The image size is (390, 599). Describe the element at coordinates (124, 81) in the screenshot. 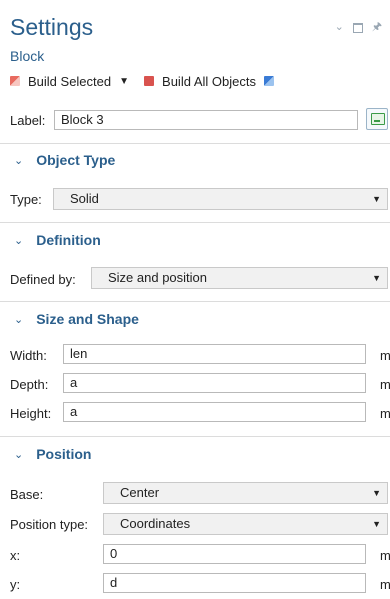

I see `build-selected-dropdown-icon: ▼` at that location.